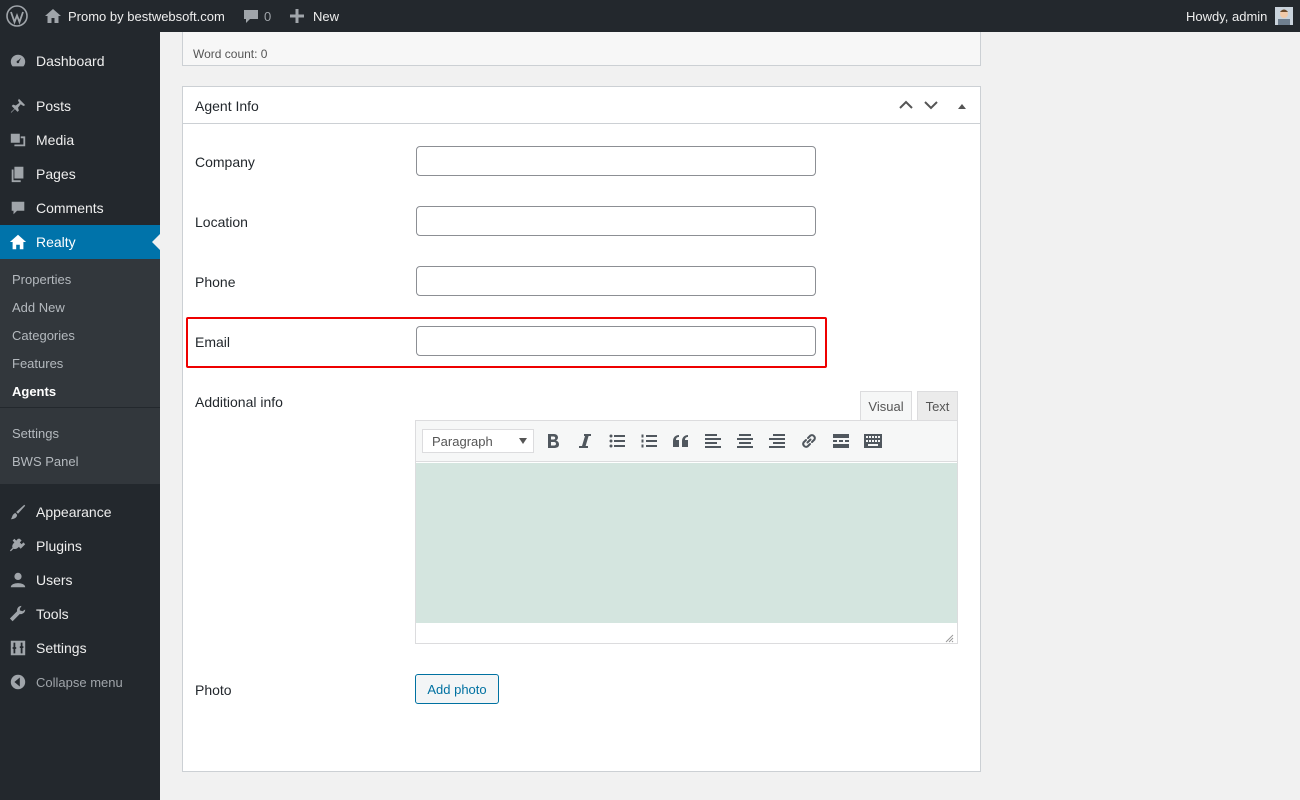 The width and height of the screenshot is (1300, 800). I want to click on menu-item-users: Users, so click(80, 580).